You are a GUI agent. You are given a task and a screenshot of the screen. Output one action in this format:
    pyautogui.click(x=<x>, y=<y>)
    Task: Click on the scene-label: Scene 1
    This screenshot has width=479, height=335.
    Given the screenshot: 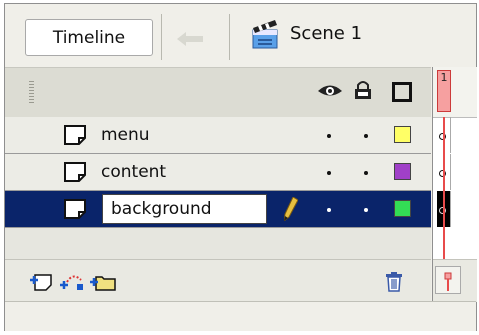 What is the action you would take?
    pyautogui.click(x=326, y=33)
    